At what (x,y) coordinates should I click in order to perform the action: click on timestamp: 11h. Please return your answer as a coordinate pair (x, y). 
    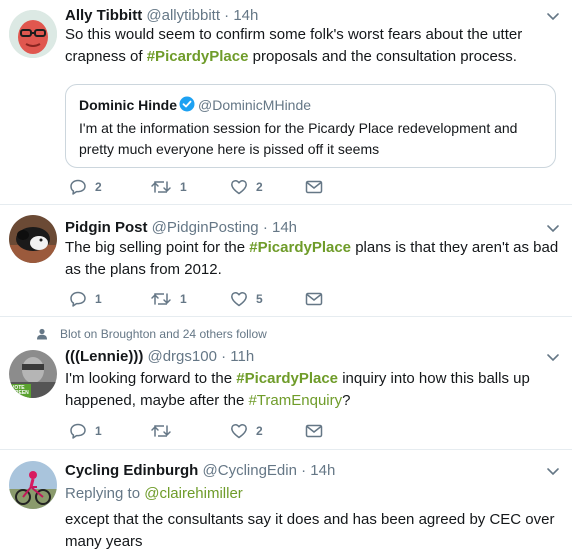
    Looking at the image, I should click on (242, 356).